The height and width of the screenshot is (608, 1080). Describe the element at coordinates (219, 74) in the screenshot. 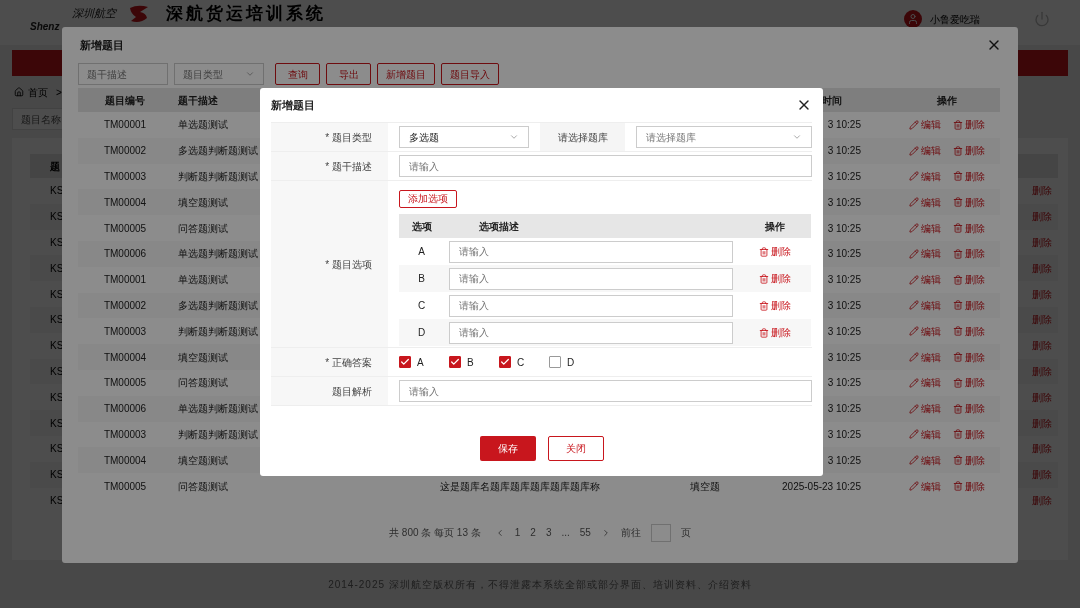

I see `type-select: 题目类型` at that location.